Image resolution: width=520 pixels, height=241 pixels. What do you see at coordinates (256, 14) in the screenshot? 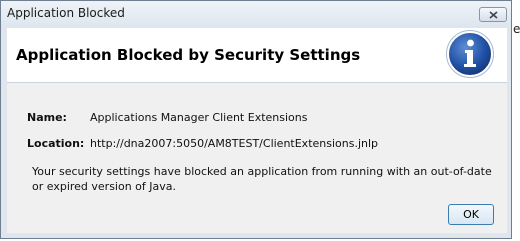
I see `title-bar: Application Blocked` at bounding box center [256, 14].